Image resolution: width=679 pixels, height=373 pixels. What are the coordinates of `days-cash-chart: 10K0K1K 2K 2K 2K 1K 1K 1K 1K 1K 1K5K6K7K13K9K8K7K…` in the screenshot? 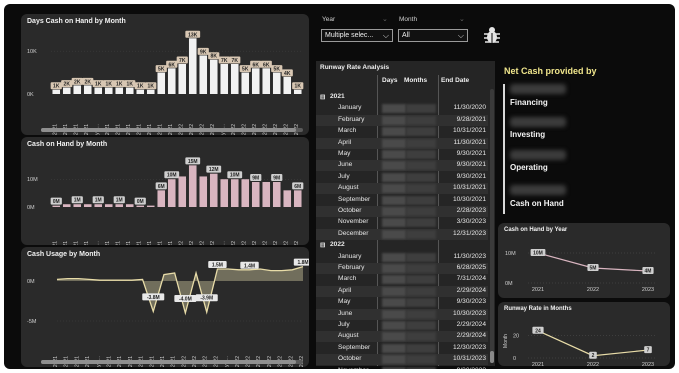 It's located at (165, 82).